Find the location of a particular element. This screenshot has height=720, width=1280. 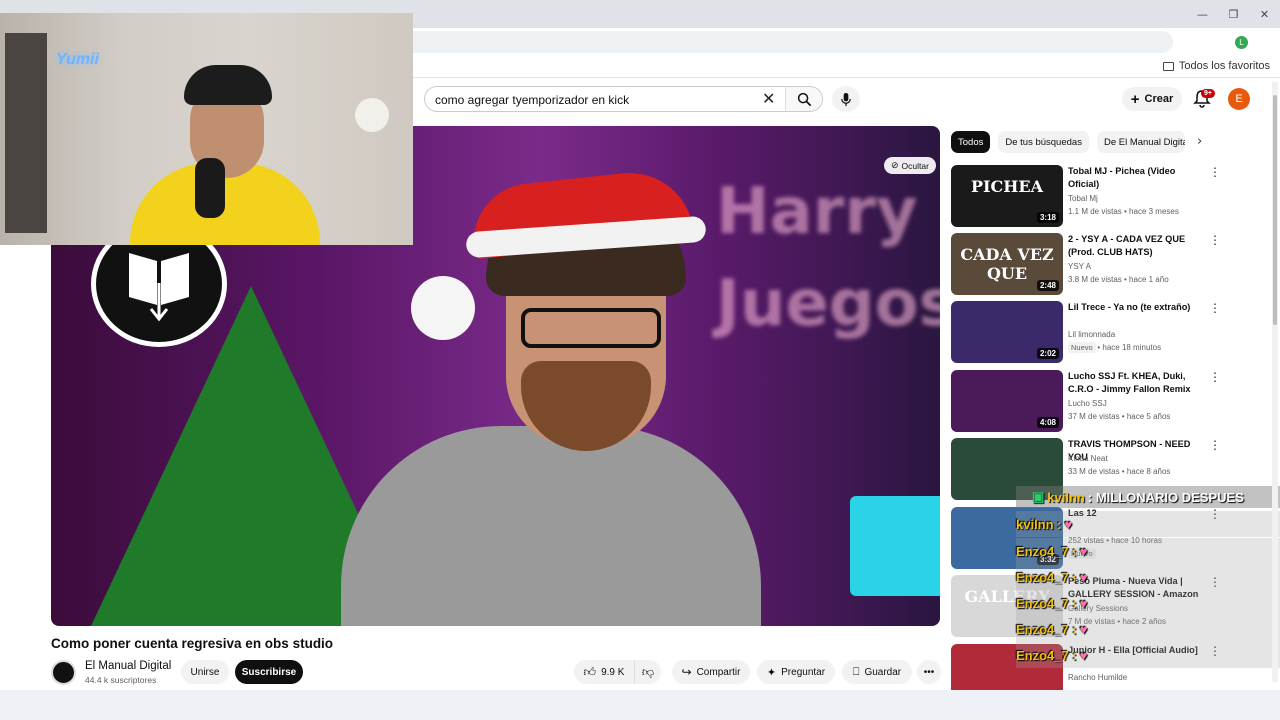

recommended-channel: YSY A is located at coordinates (1079, 266).